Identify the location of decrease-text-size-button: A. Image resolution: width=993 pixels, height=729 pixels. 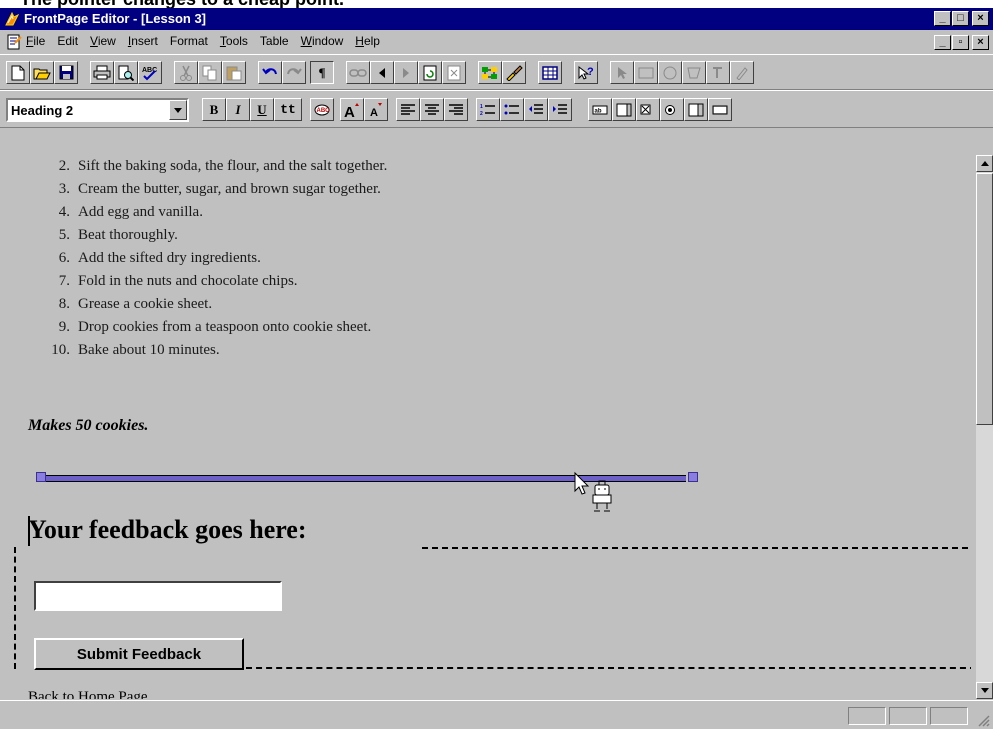
(376, 109).